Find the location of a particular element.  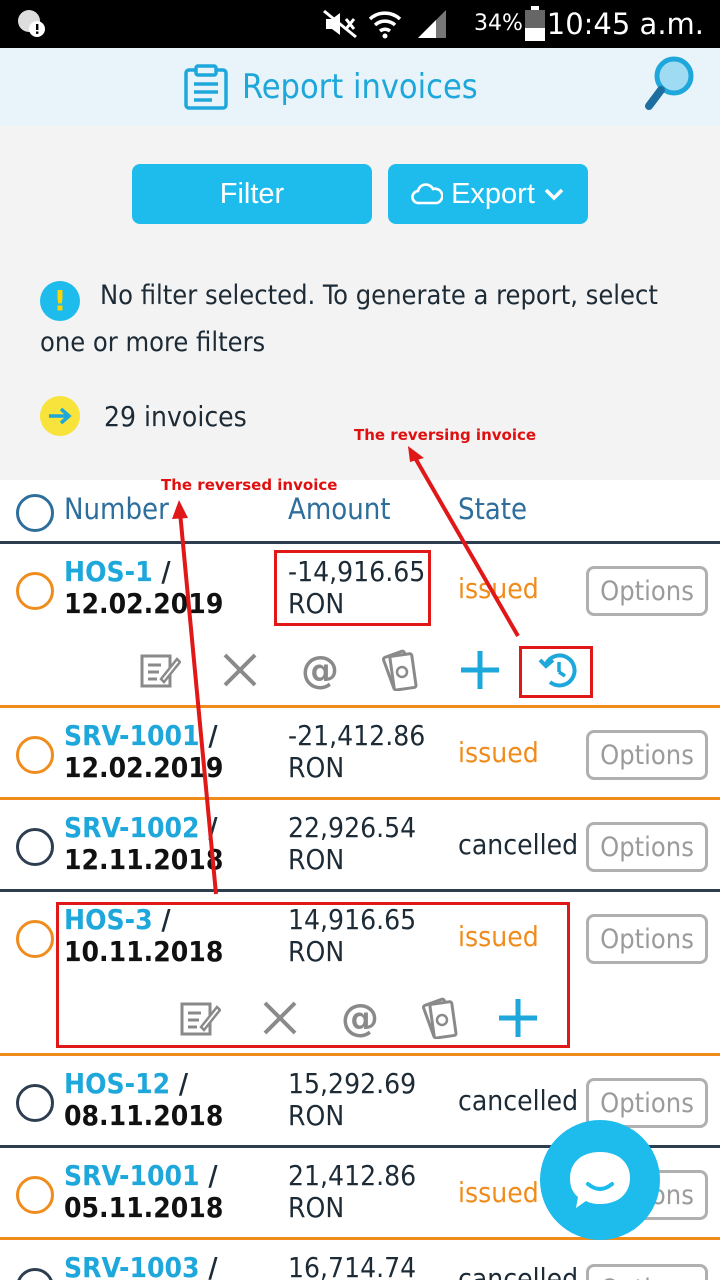

invoice-number: SRV-1002 / 12.11.2018 is located at coordinates (143, 844).